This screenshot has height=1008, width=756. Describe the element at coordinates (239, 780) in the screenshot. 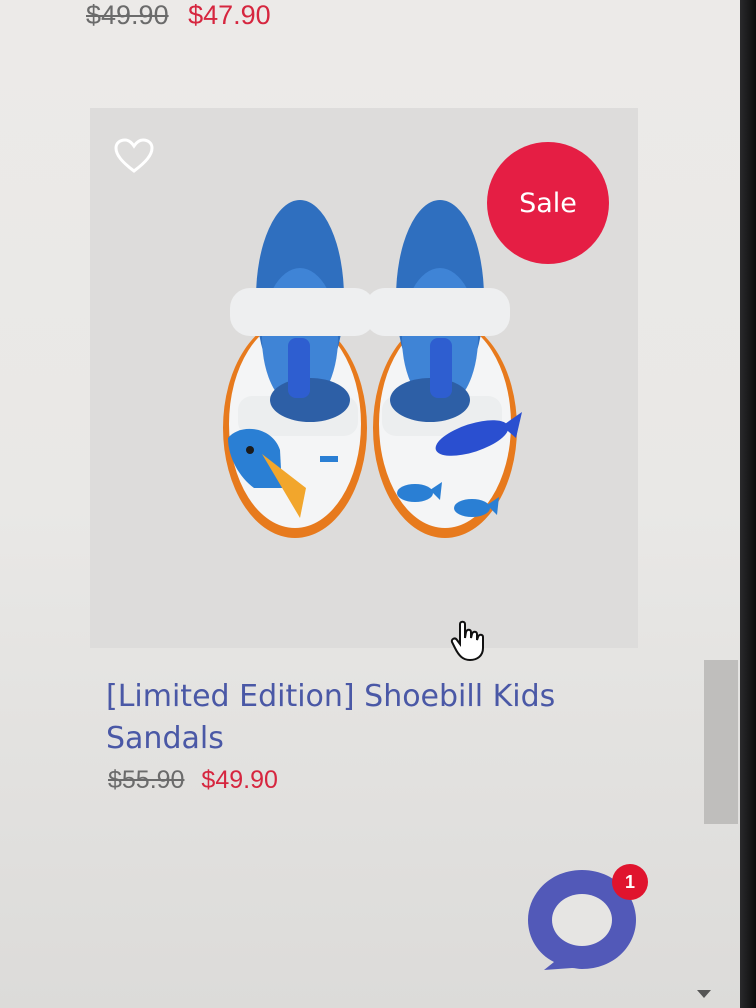

I see `product-sale-price: $49.90` at that location.